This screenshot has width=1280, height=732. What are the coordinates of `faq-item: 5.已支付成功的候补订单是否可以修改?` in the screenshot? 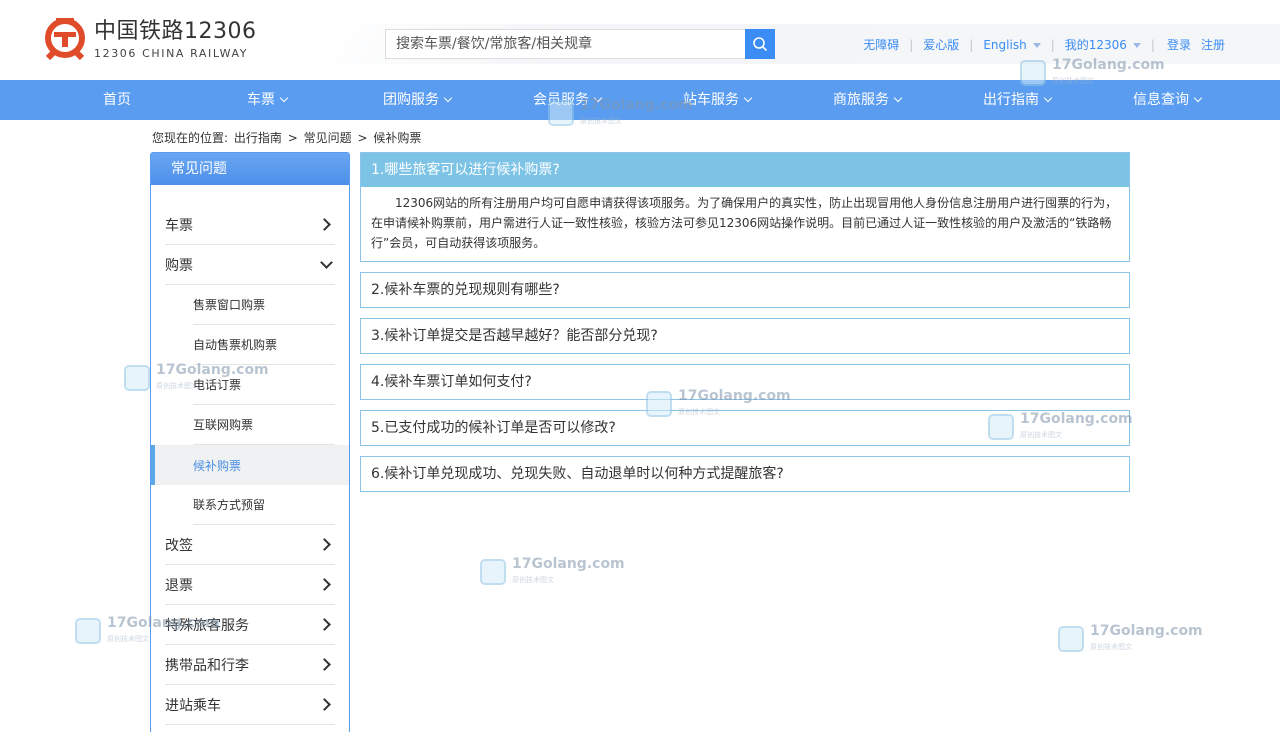 It's located at (745, 428).